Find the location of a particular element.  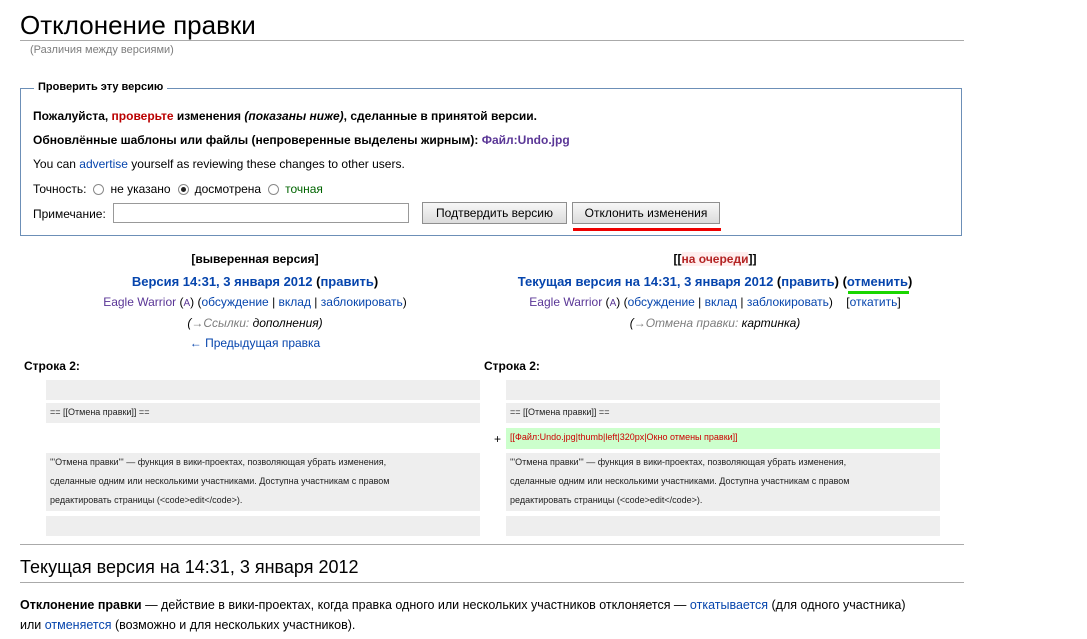

new-edit-link: править is located at coordinates (807, 281).